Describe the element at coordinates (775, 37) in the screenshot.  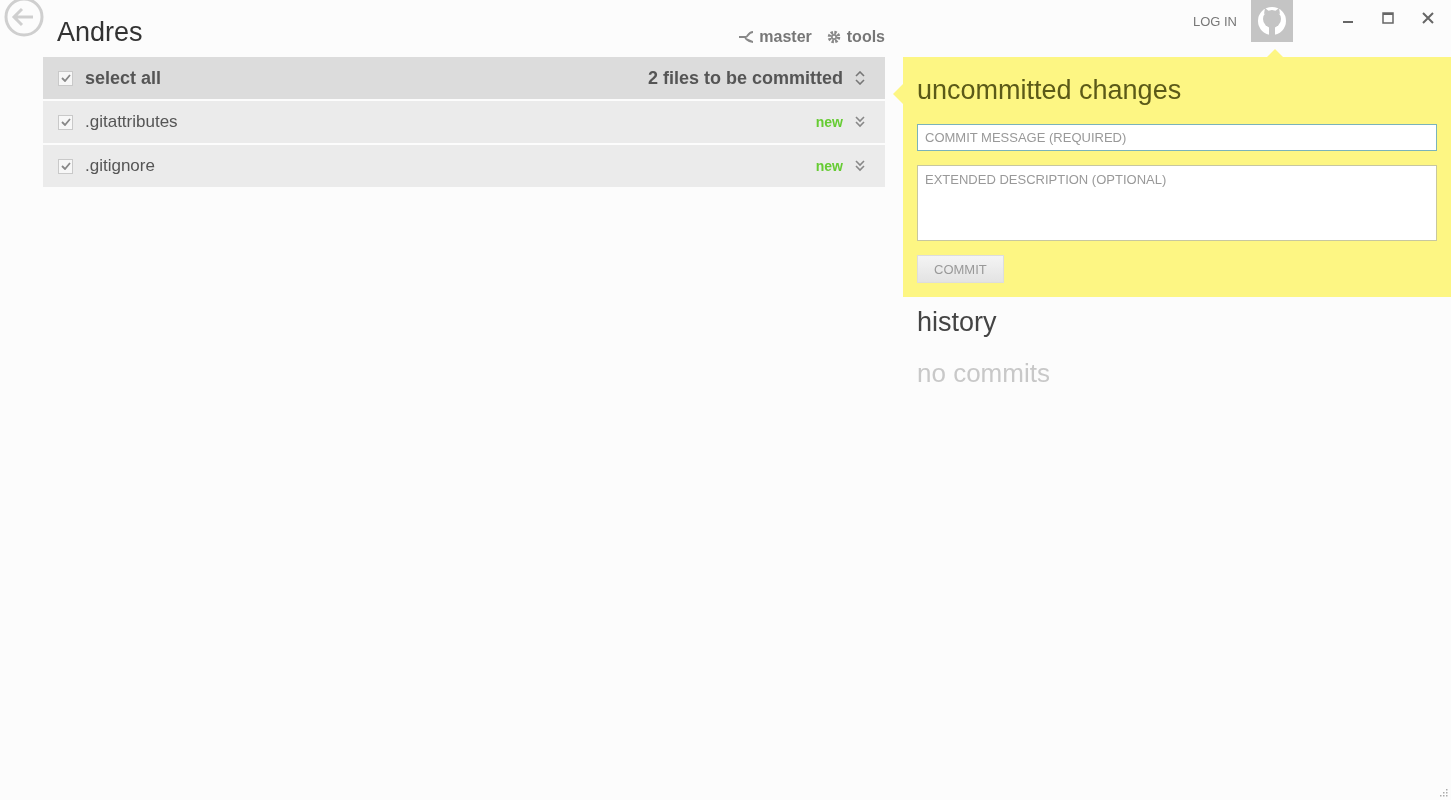
I see `branch-button: master` at that location.